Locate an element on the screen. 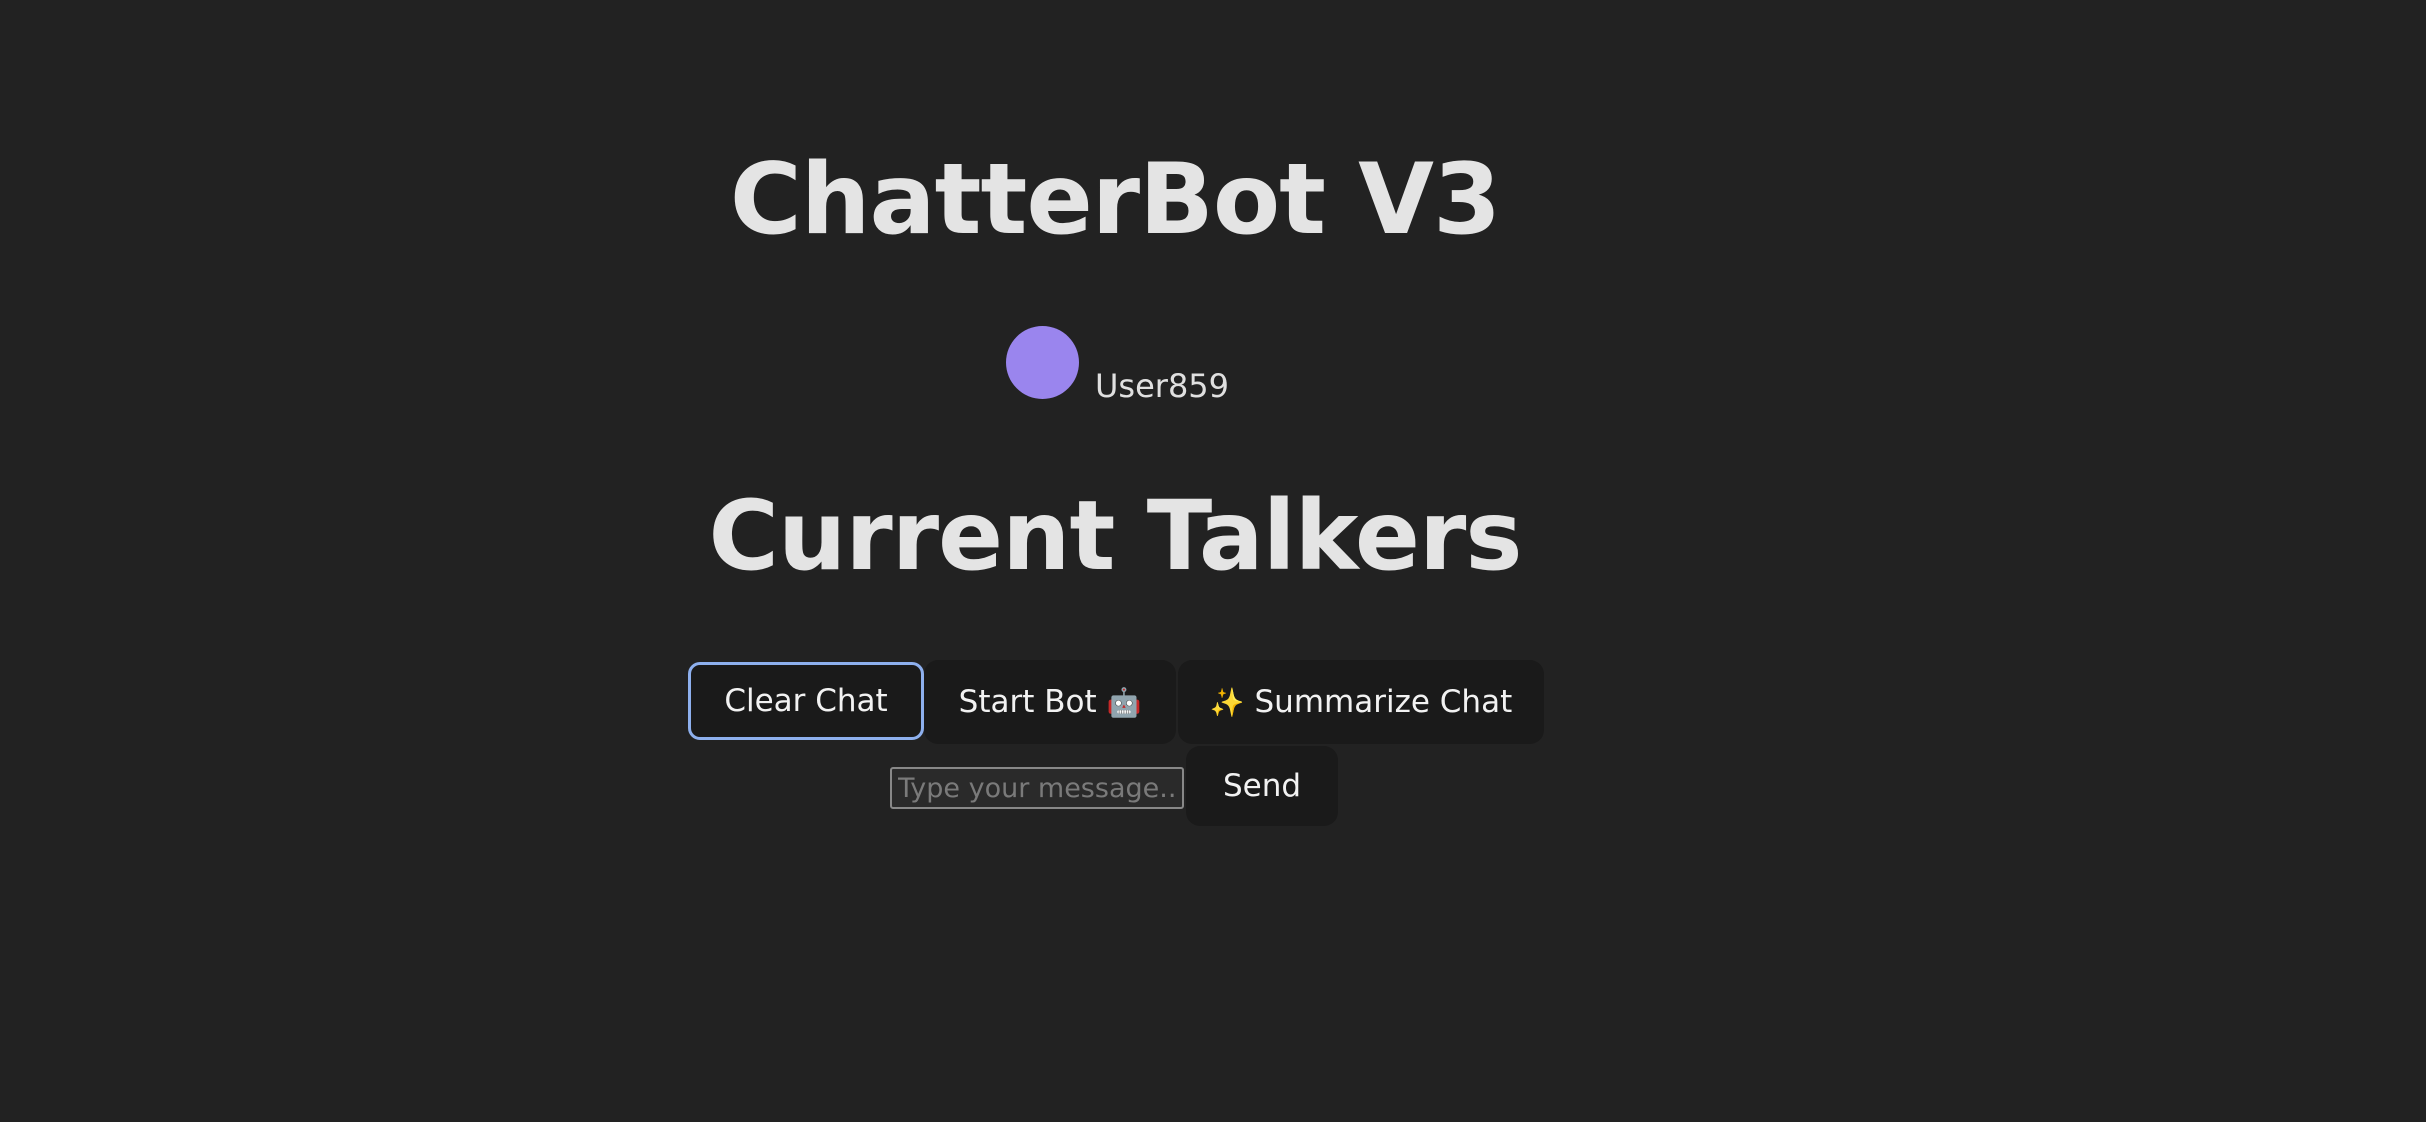  summarize-chat-label: Summarize Chat is located at coordinates (1383, 702).